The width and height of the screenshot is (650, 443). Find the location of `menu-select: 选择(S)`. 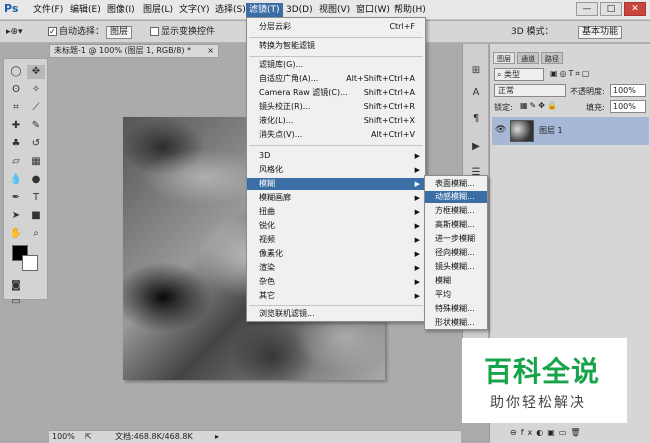

menu-select: 选择(S) is located at coordinates (230, 10).